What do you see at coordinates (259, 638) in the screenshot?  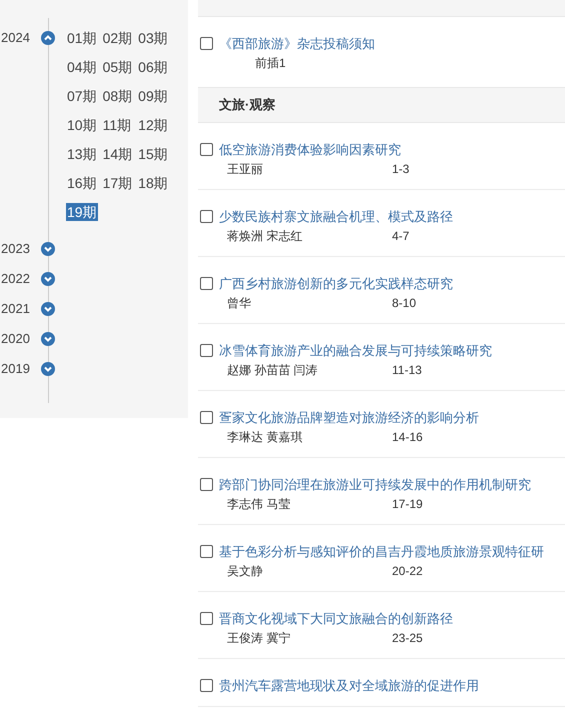 I see `author-names: 王俊涛 冀宁` at bounding box center [259, 638].